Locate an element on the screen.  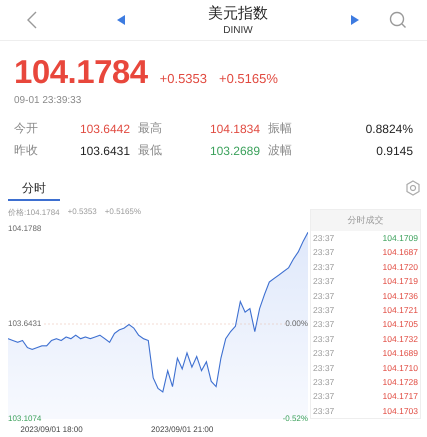
stat-label: 最低 is located at coordinates (150, 150).